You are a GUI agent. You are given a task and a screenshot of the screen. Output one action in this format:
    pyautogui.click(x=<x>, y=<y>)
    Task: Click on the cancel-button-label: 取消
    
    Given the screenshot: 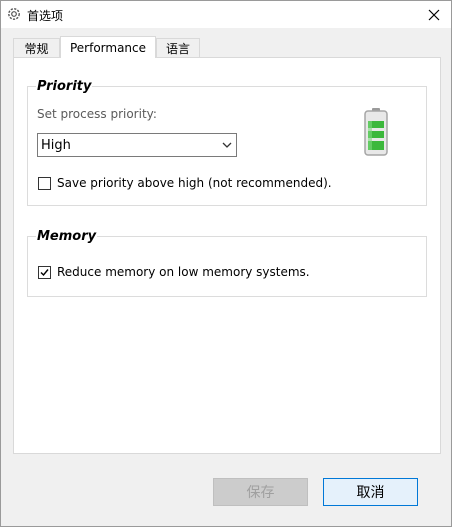 What is the action you would take?
    pyautogui.click(x=370, y=493)
    